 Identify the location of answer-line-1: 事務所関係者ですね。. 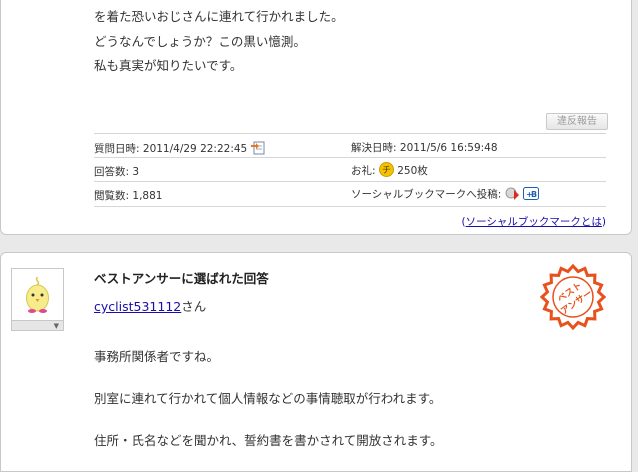
(157, 356).